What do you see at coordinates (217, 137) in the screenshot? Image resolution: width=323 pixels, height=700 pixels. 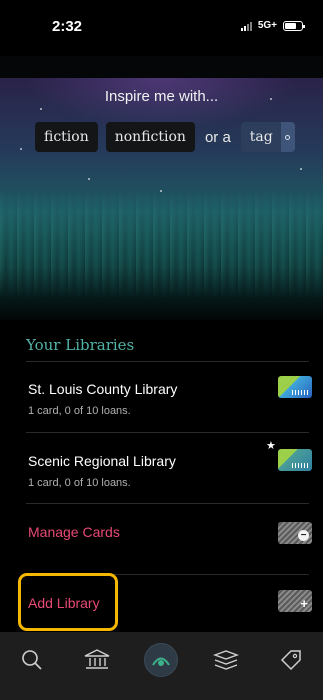 I see `or-text: or a` at bounding box center [217, 137].